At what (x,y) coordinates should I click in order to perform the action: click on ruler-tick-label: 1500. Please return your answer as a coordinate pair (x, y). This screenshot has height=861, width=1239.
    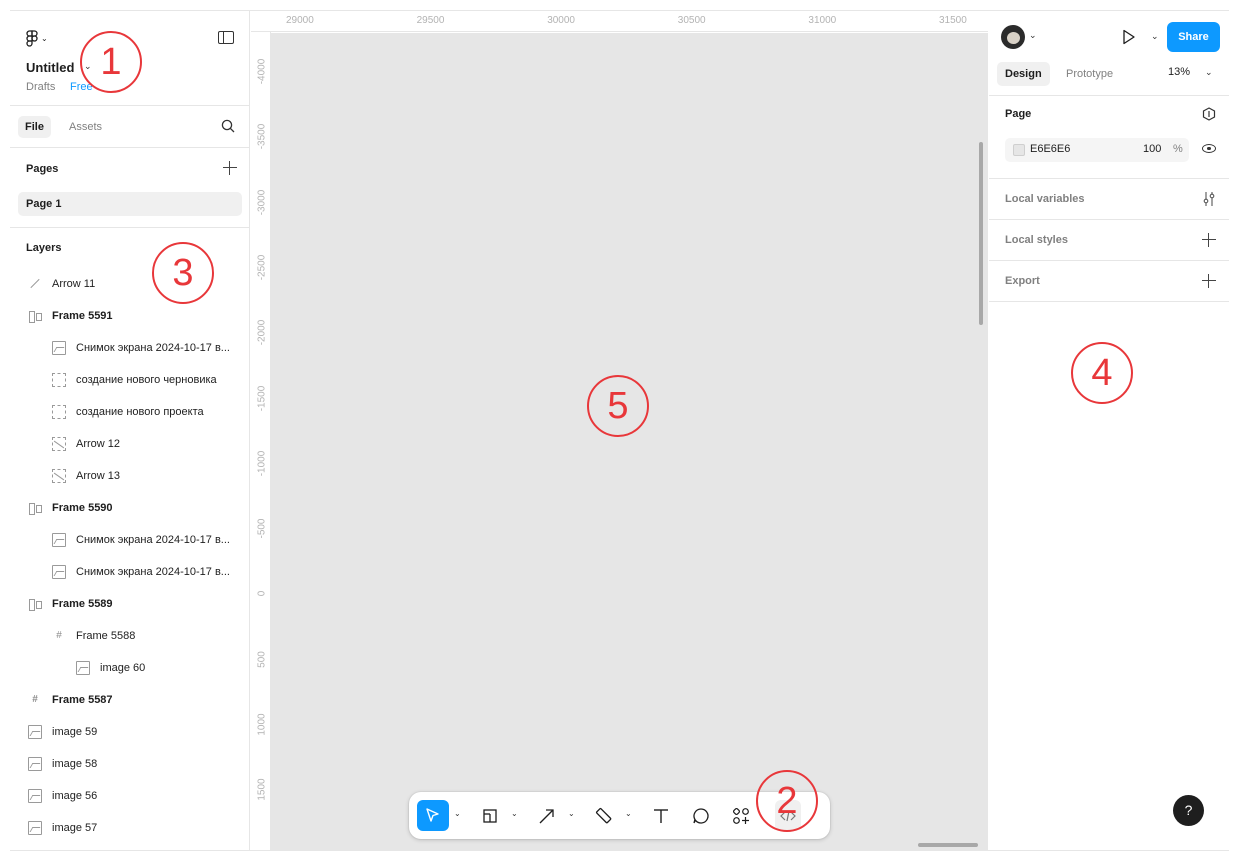
    Looking at the image, I should click on (262, 789).